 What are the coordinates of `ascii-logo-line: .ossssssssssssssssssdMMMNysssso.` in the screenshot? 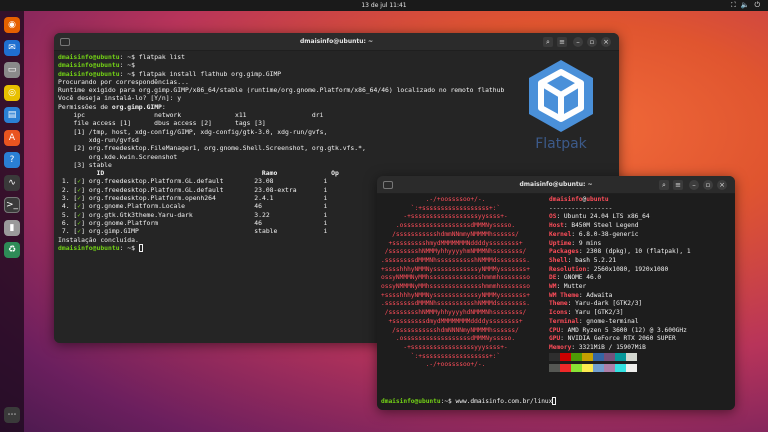 It's located at (448, 226).